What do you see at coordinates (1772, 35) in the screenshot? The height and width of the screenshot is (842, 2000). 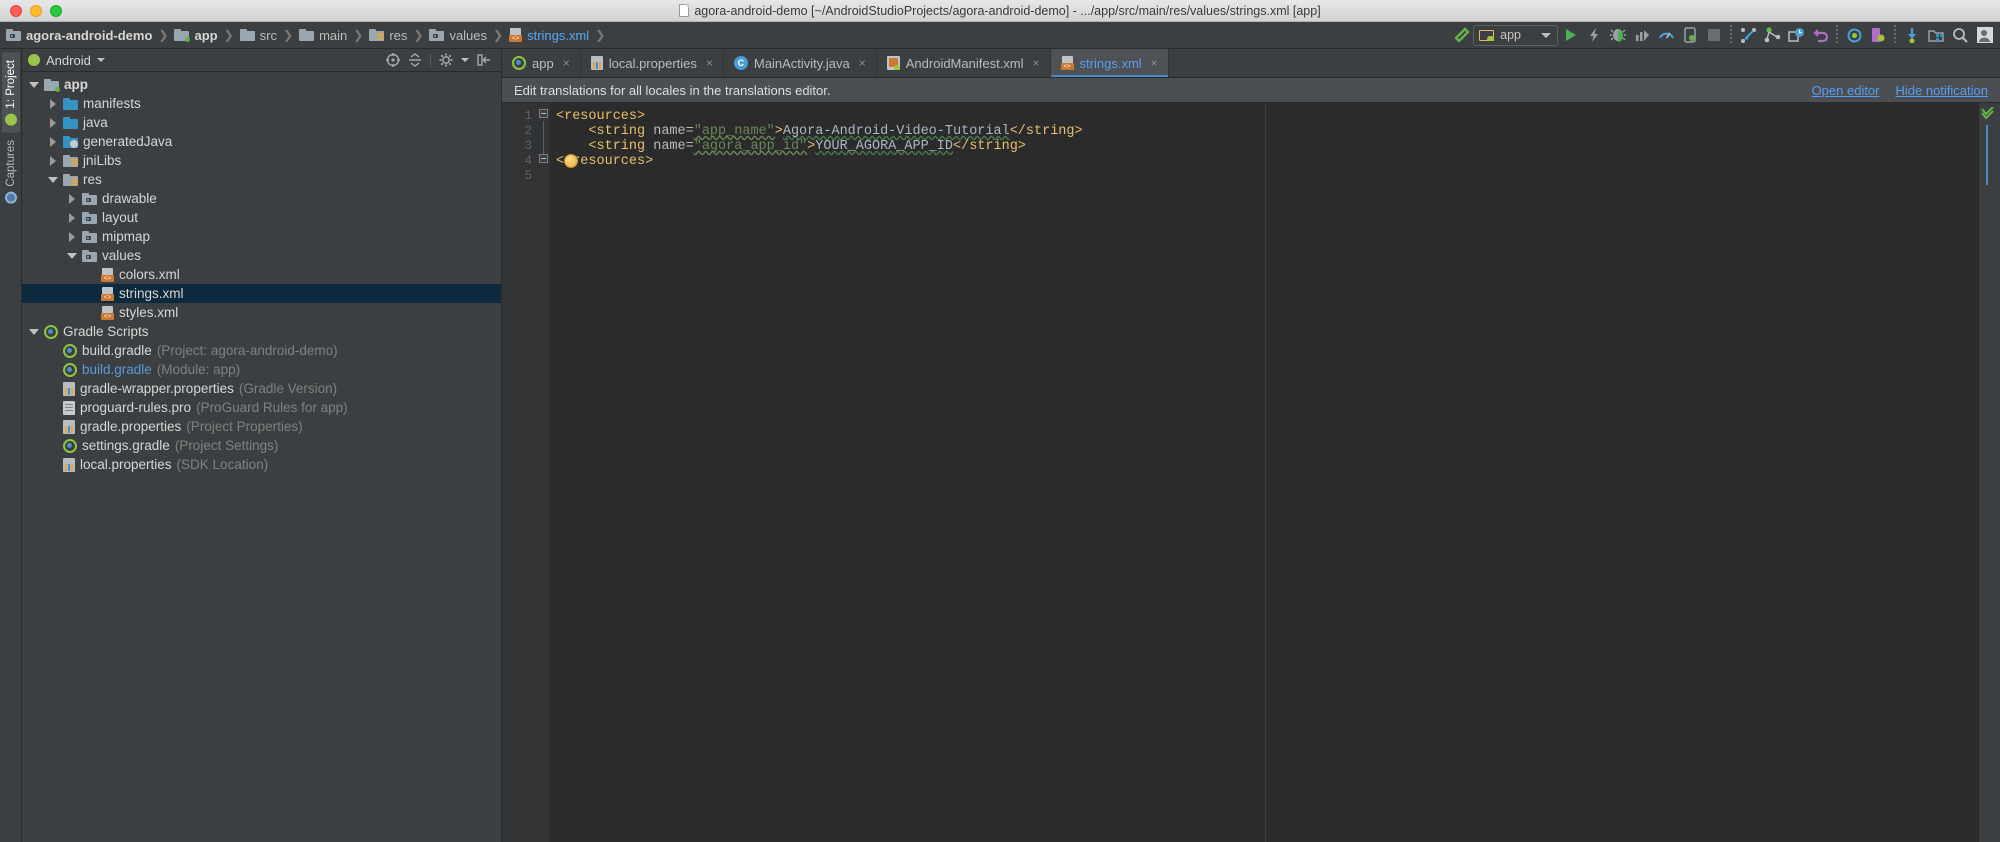 I see `vcs-branch-icon` at bounding box center [1772, 35].